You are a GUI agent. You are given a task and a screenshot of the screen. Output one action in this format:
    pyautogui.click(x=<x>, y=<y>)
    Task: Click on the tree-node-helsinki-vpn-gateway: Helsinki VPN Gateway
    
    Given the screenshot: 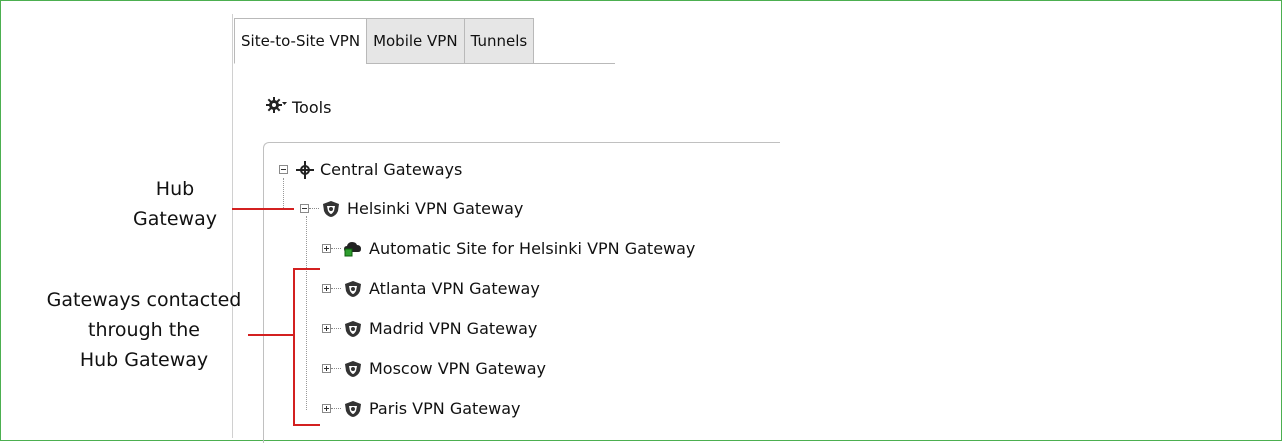 What is the action you would take?
    pyautogui.click(x=411, y=208)
    